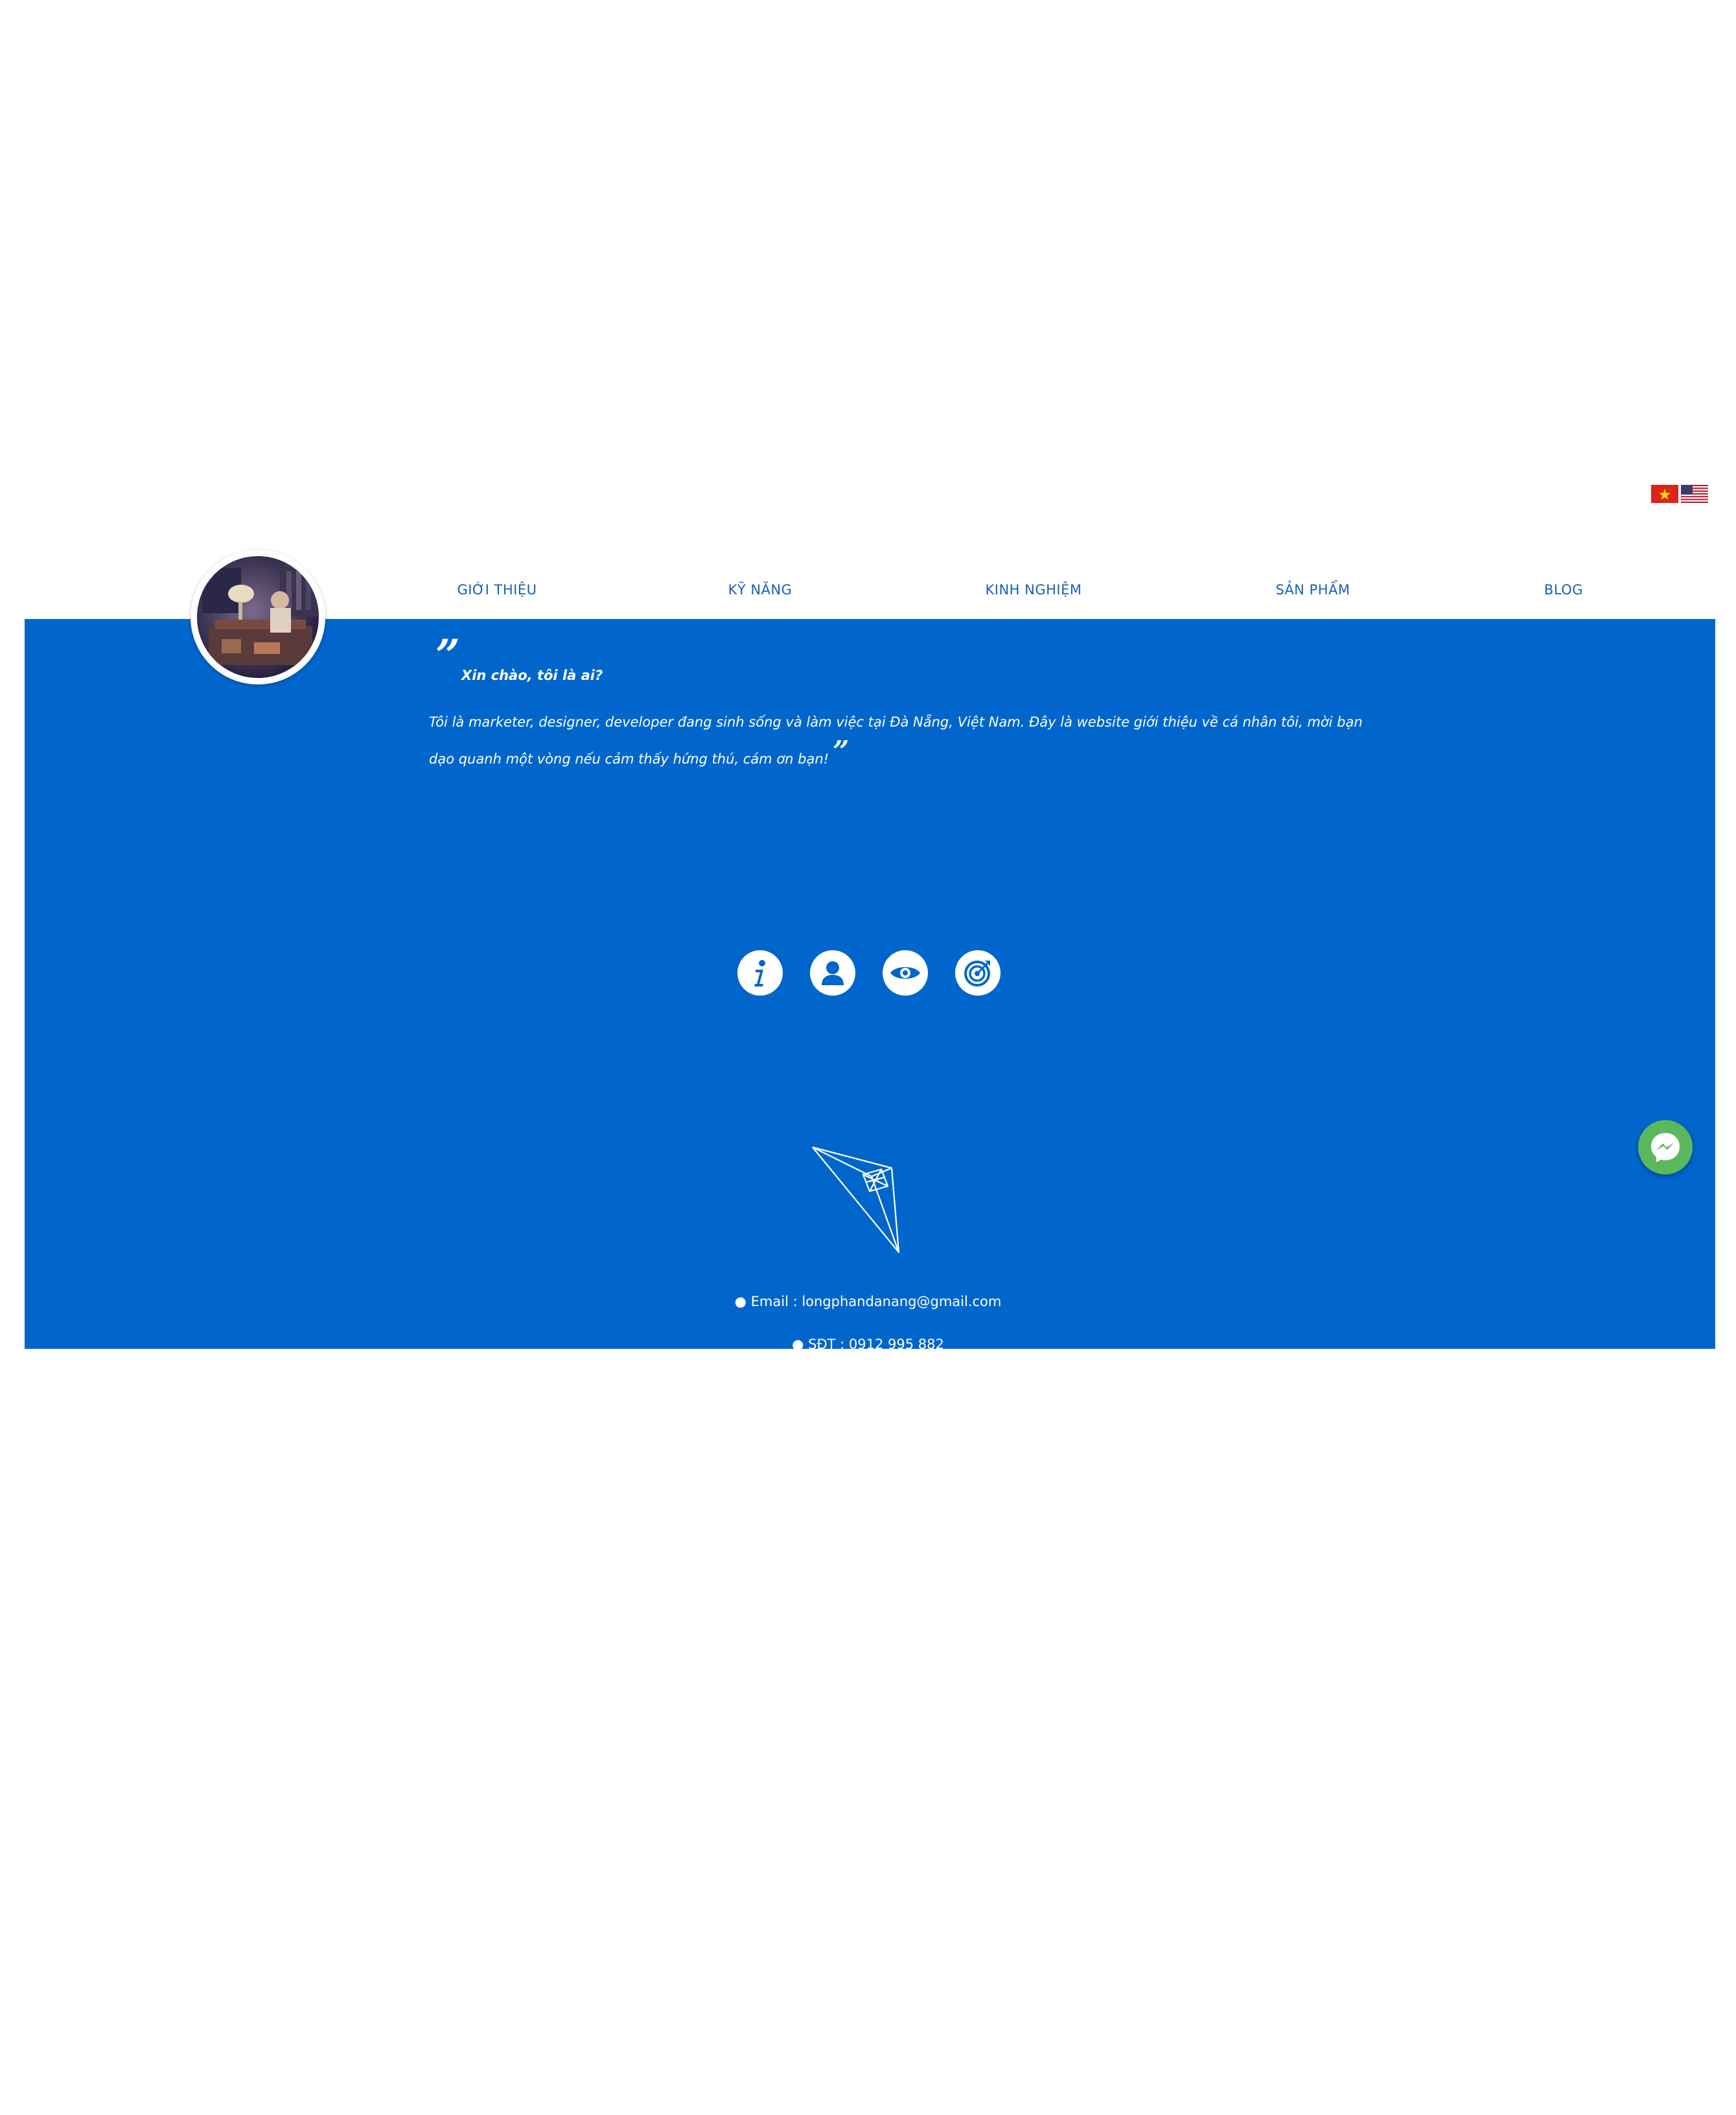 The width and height of the screenshot is (1736, 2115). Describe the element at coordinates (1034, 590) in the screenshot. I see `nav-item-kinh-nghiem: KINH NGHIỆM` at that location.